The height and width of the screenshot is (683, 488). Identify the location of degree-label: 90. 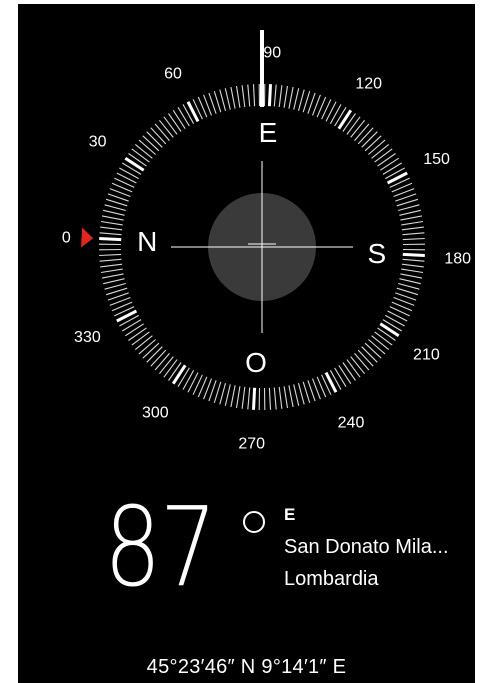
(272, 52).